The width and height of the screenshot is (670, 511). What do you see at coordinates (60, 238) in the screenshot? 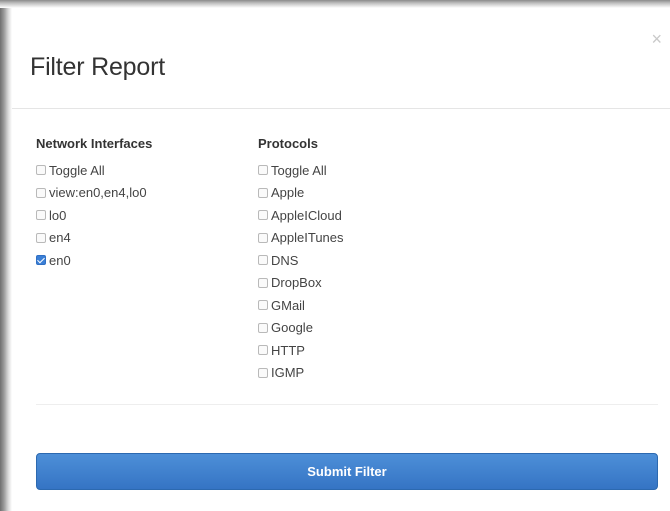
I see `network-interface-option-label: en4` at bounding box center [60, 238].